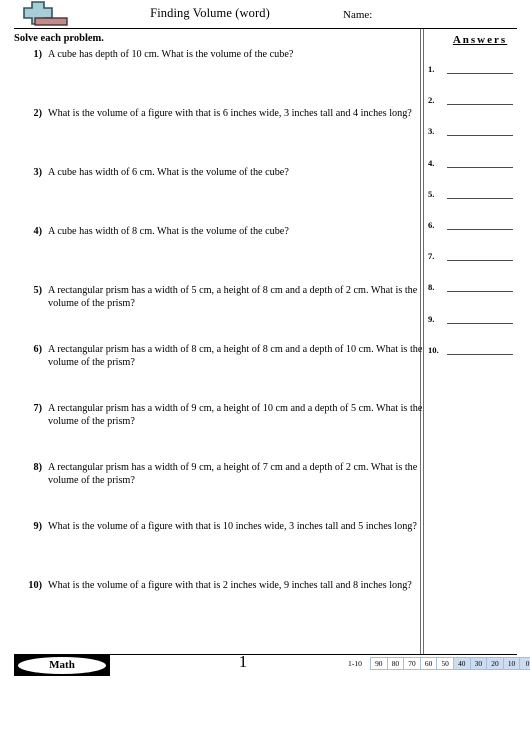  What do you see at coordinates (38, 113) in the screenshot?
I see `problem-number: 2)` at bounding box center [38, 113].